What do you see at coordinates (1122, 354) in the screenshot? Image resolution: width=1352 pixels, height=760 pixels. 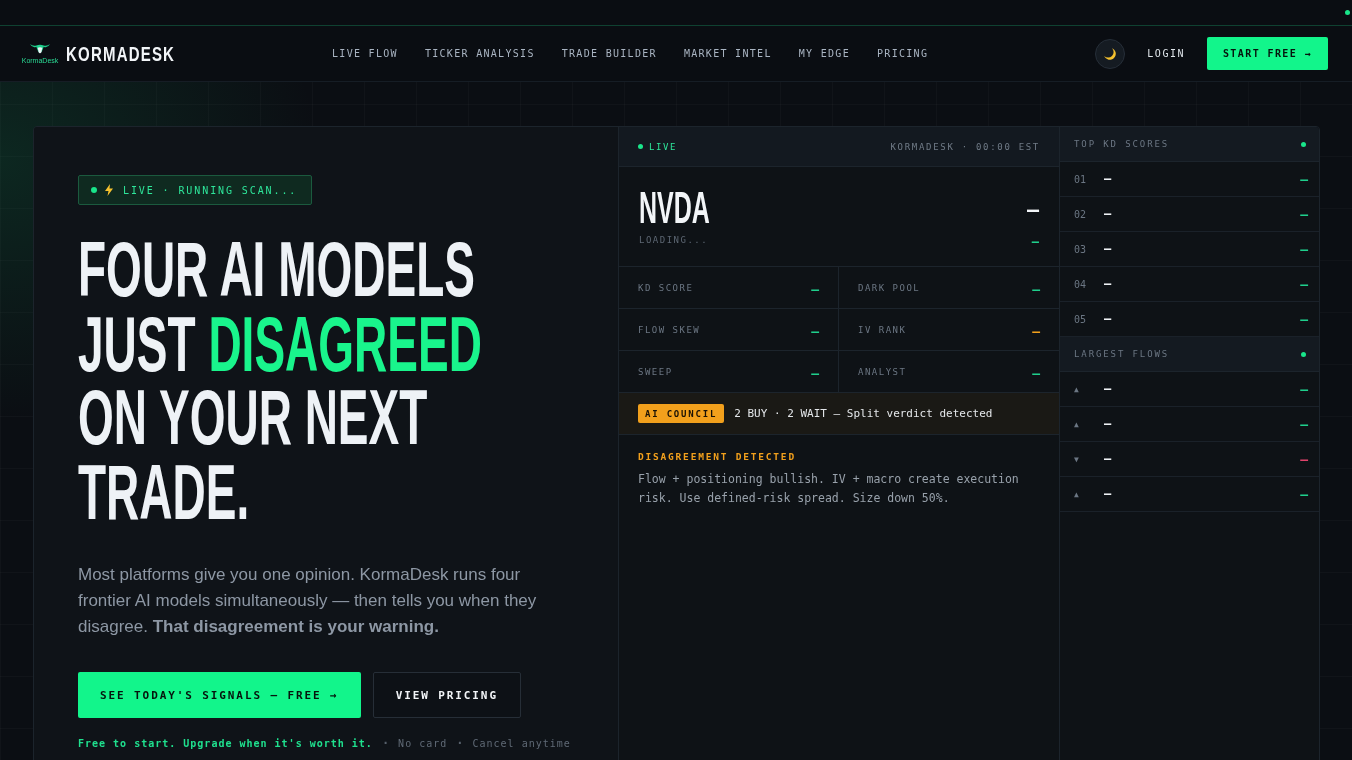 I see `panel-title: LARGEST FLOWS` at bounding box center [1122, 354].